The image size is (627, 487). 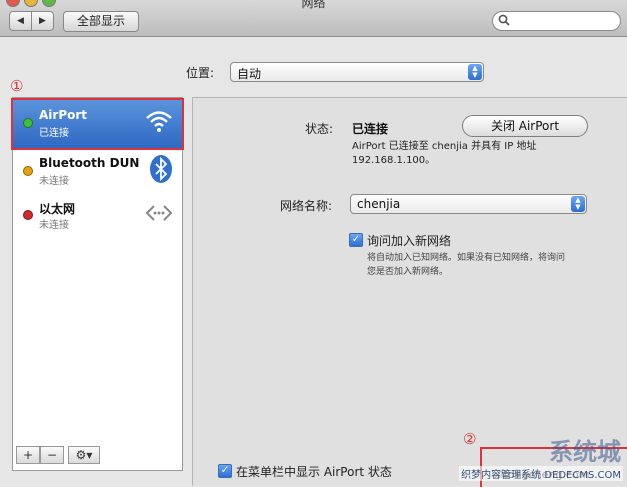 What do you see at coordinates (314, 472) in the screenshot?
I see `show-status-label: 在菜单栏中显示 AirPort 状态` at bounding box center [314, 472].